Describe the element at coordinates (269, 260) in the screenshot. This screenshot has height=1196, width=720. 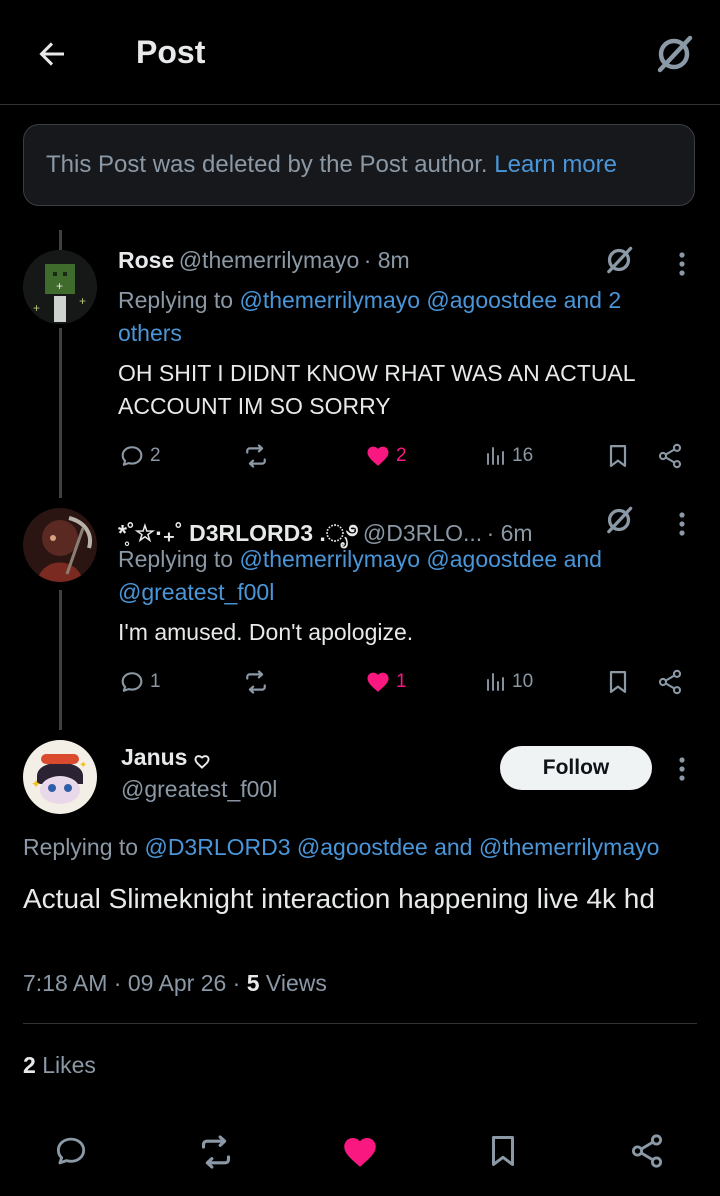
I see `author-handle: @themerrilymayo` at that location.